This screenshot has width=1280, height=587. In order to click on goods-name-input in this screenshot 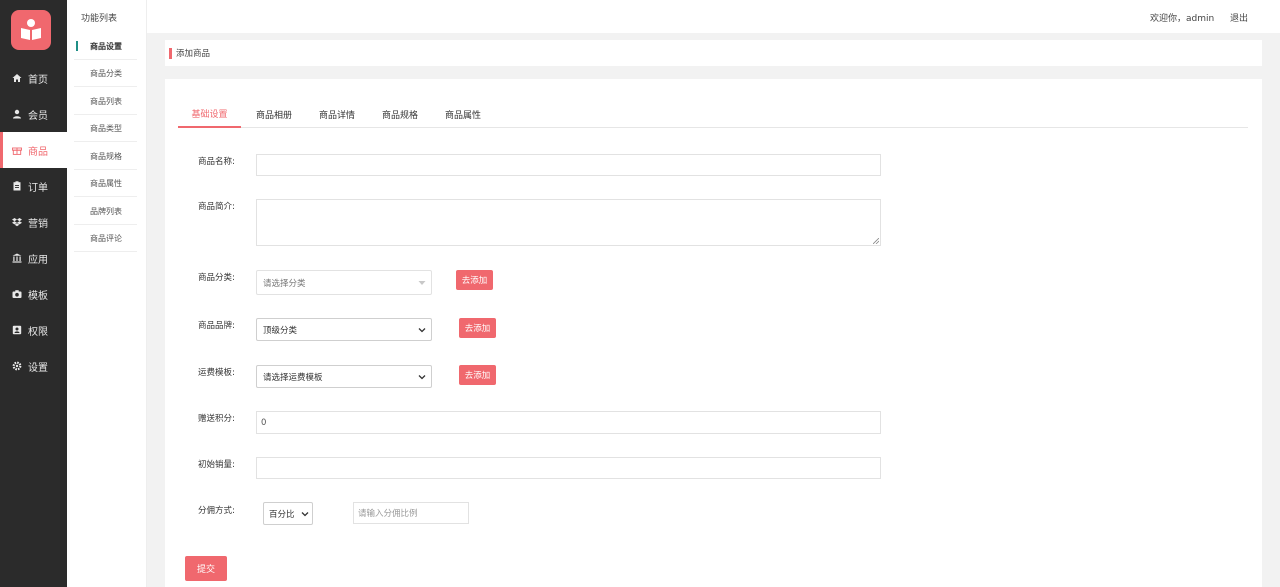, I will do `click(568, 165)`.